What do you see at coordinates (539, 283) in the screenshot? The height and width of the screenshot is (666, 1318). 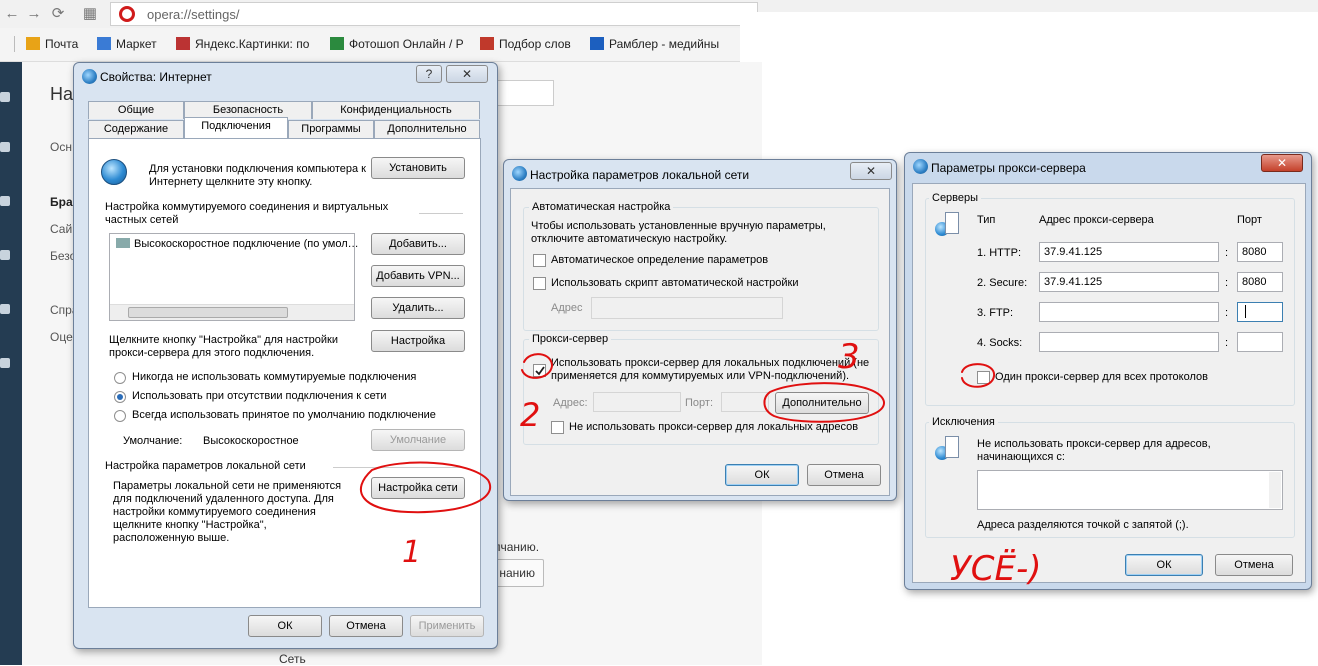 I see `use-script-checkbox` at bounding box center [539, 283].